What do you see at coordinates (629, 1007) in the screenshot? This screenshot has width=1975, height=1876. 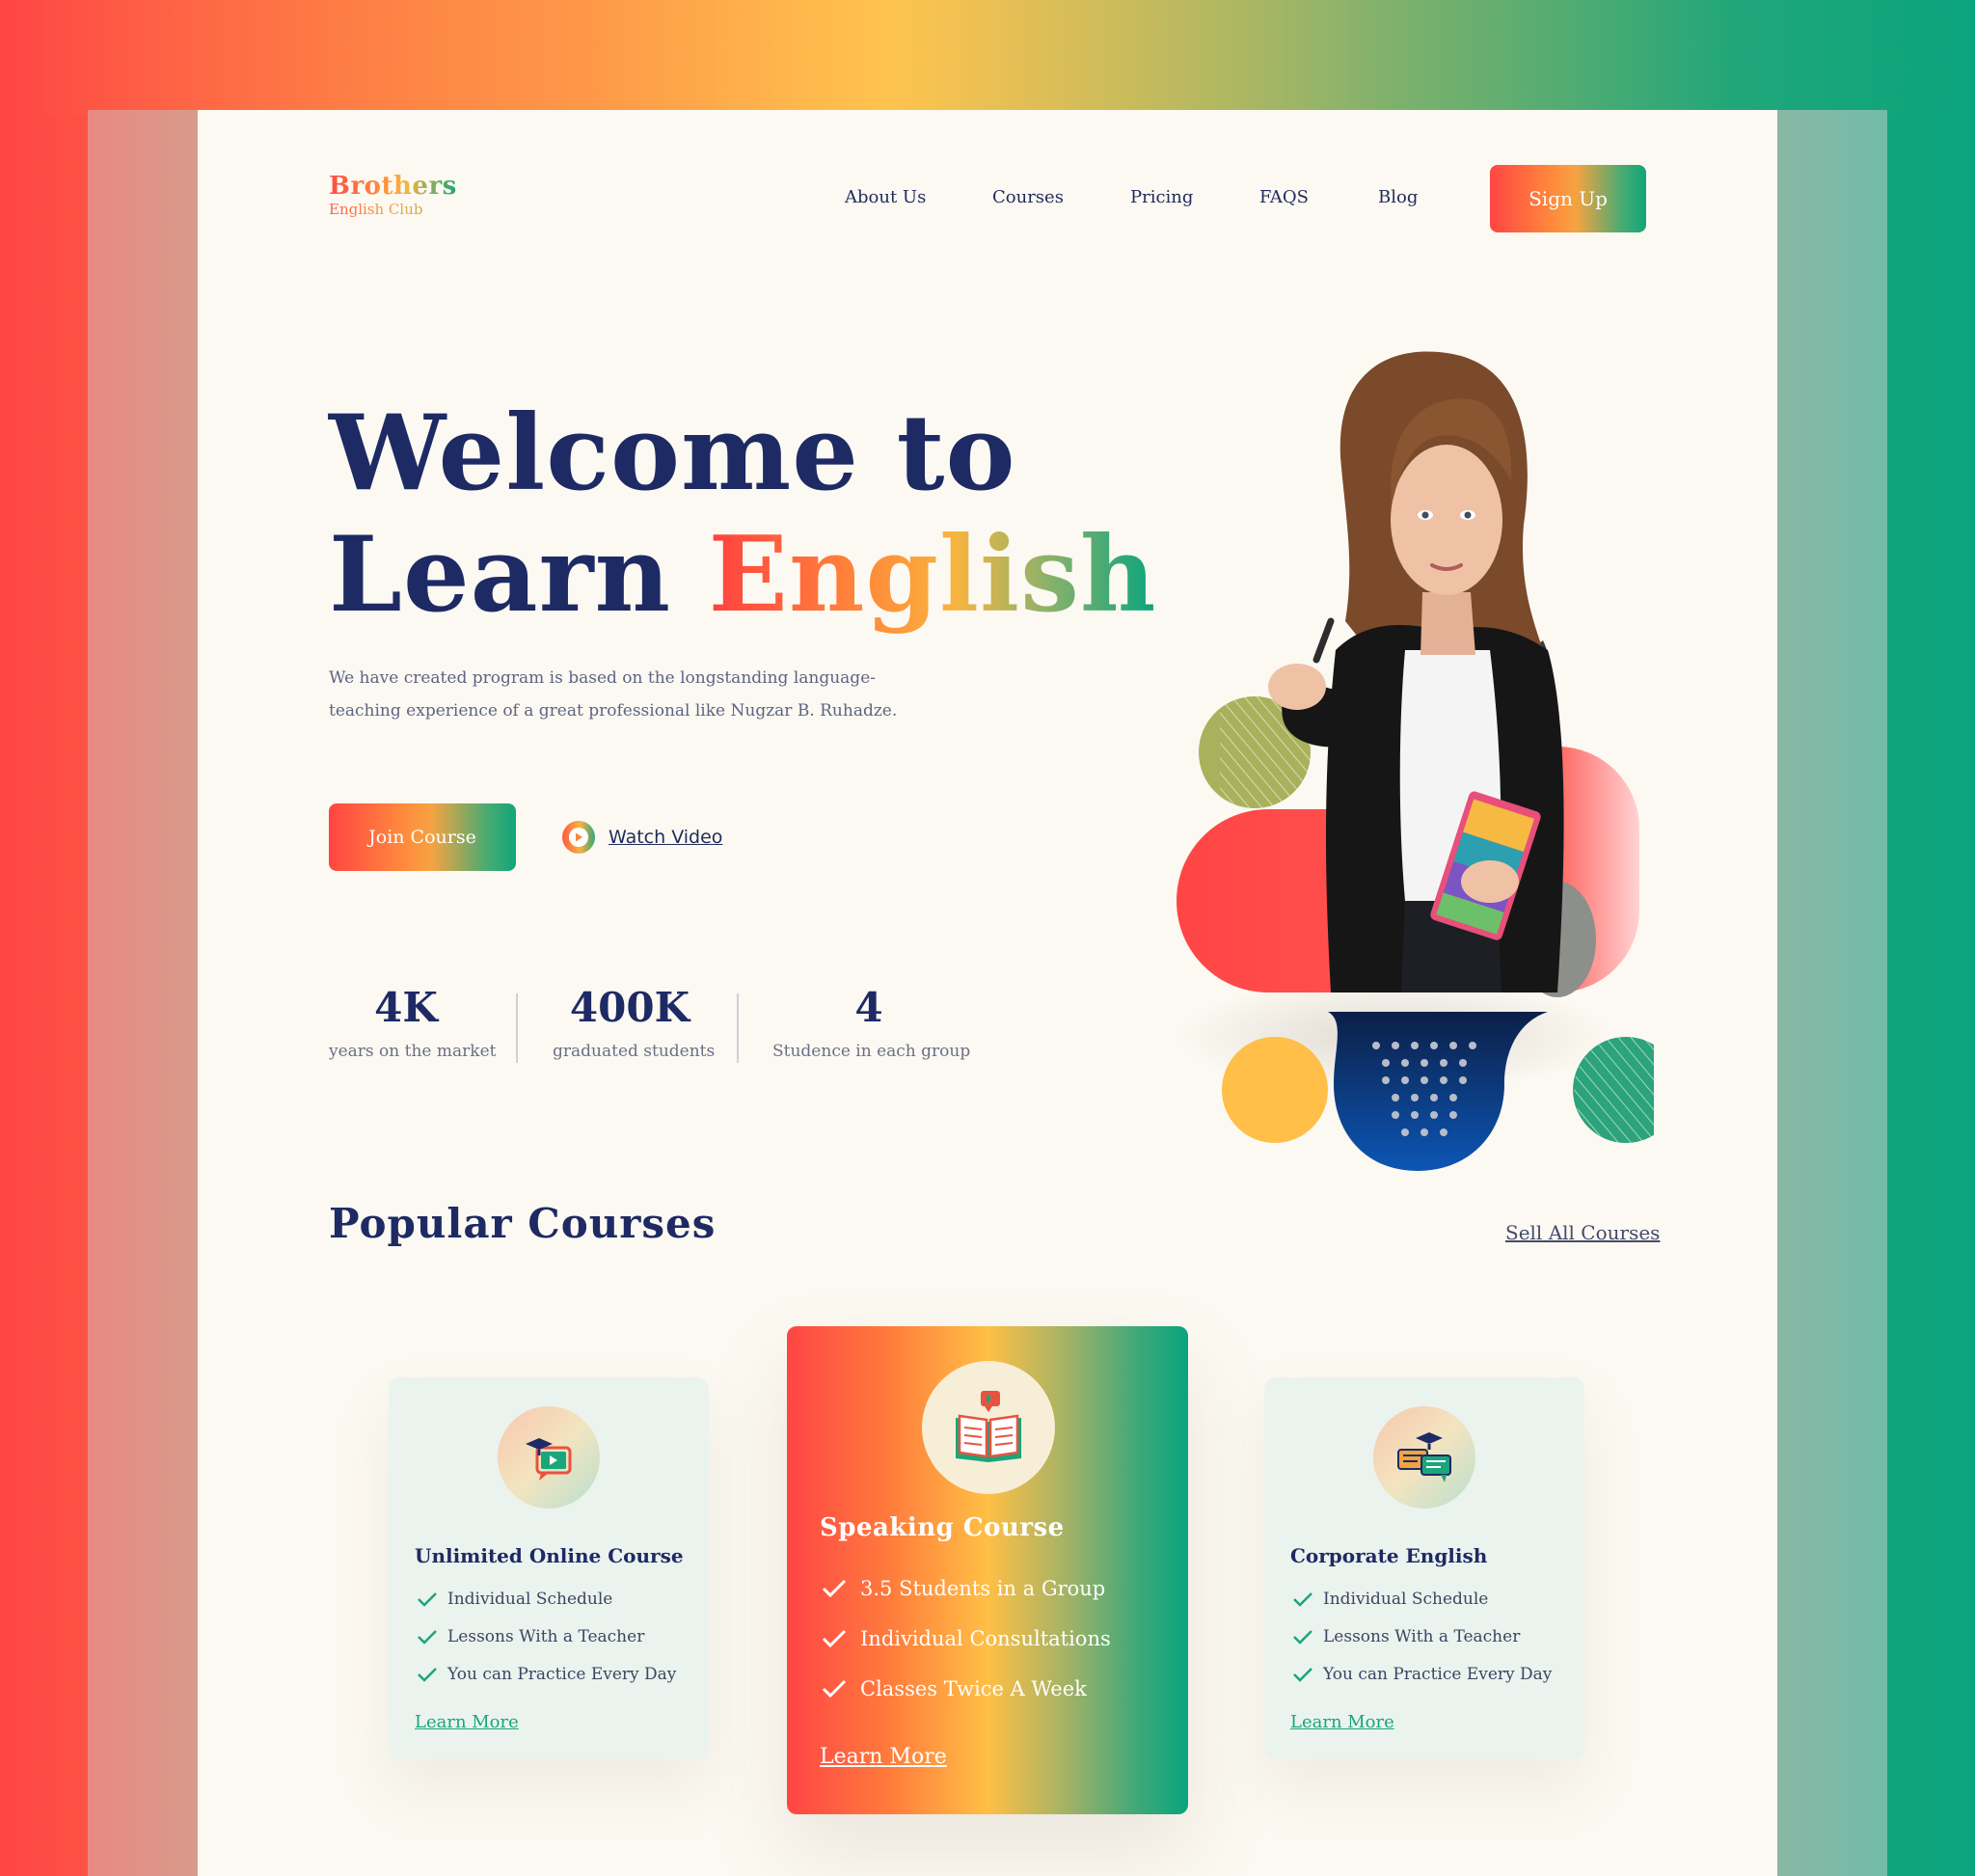 I see `stat-value: 400K` at bounding box center [629, 1007].